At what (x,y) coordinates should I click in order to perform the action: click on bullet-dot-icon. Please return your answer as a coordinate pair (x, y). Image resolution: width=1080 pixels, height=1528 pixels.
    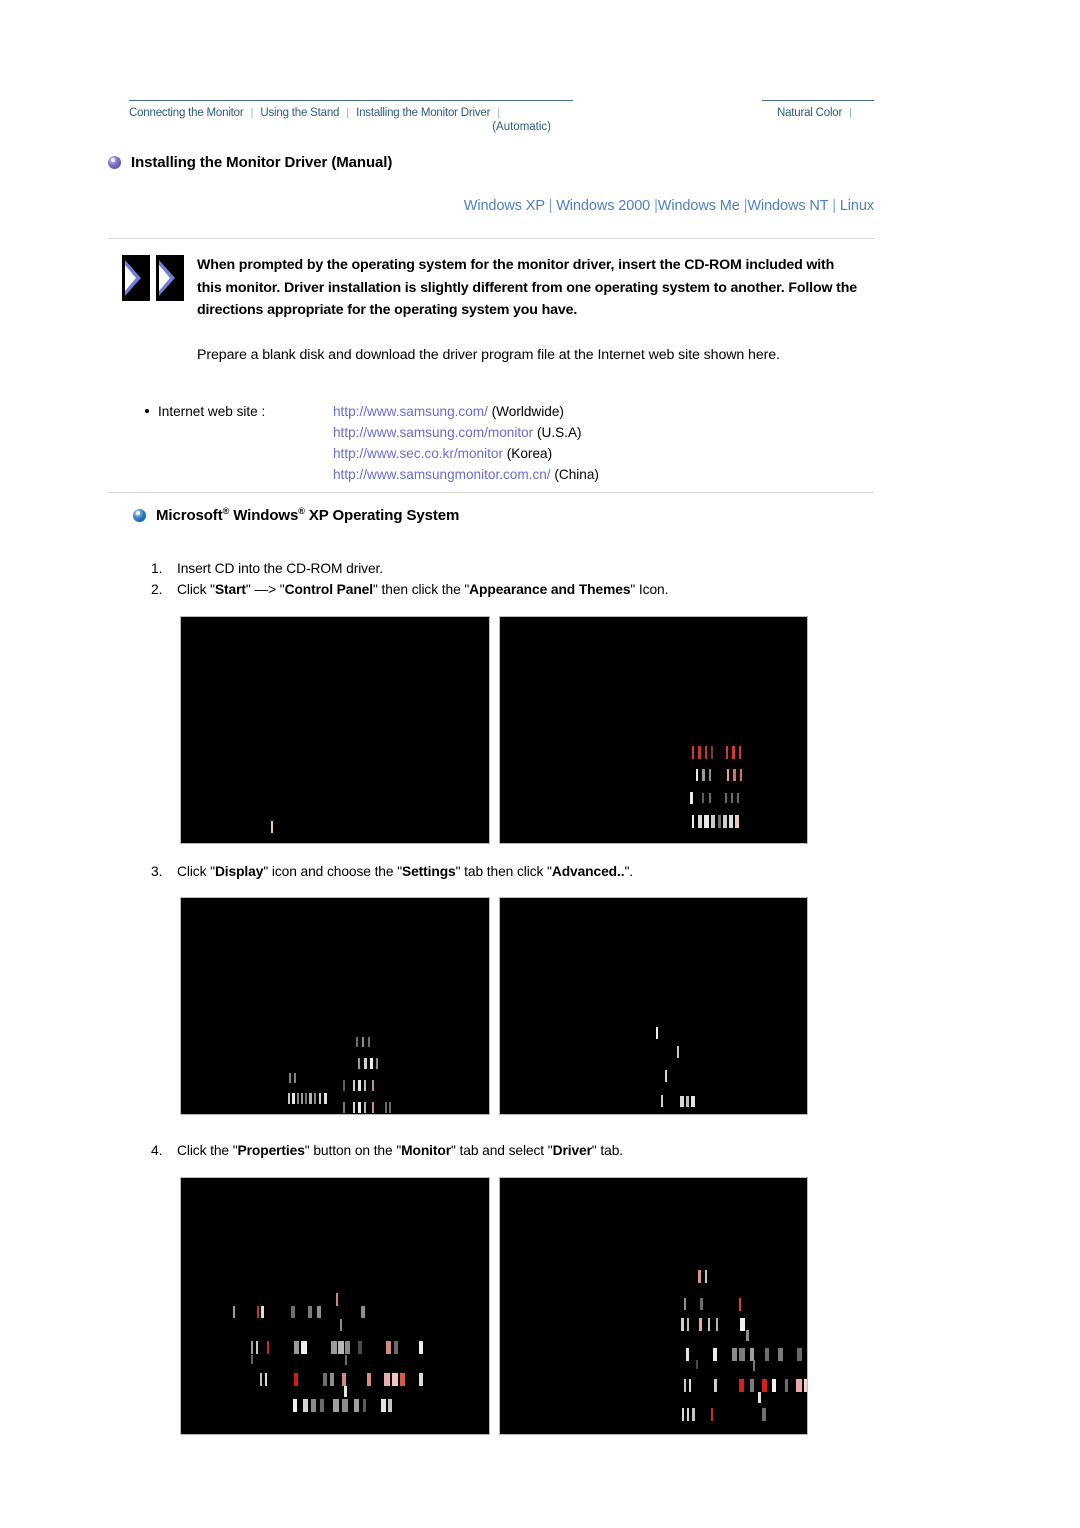
    Looking at the image, I should click on (147, 411).